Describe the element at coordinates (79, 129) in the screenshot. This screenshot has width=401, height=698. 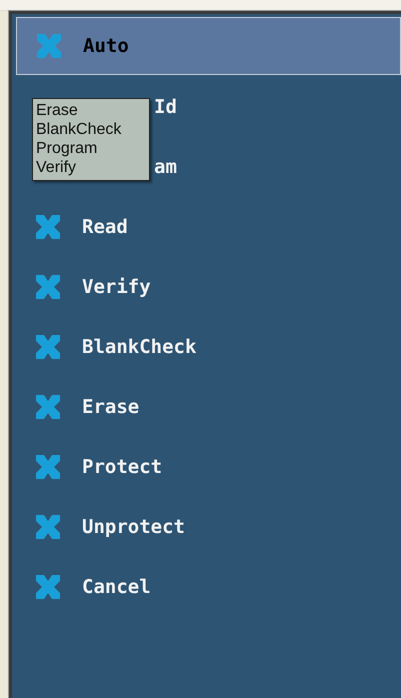
I see `tooltip-line: BlankCheck` at that location.